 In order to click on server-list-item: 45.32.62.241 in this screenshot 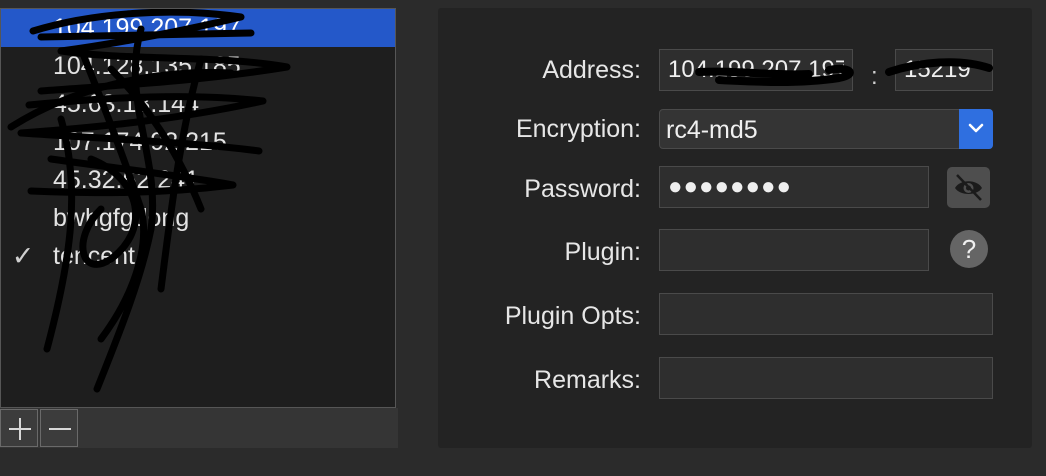, I will do `click(198, 180)`.